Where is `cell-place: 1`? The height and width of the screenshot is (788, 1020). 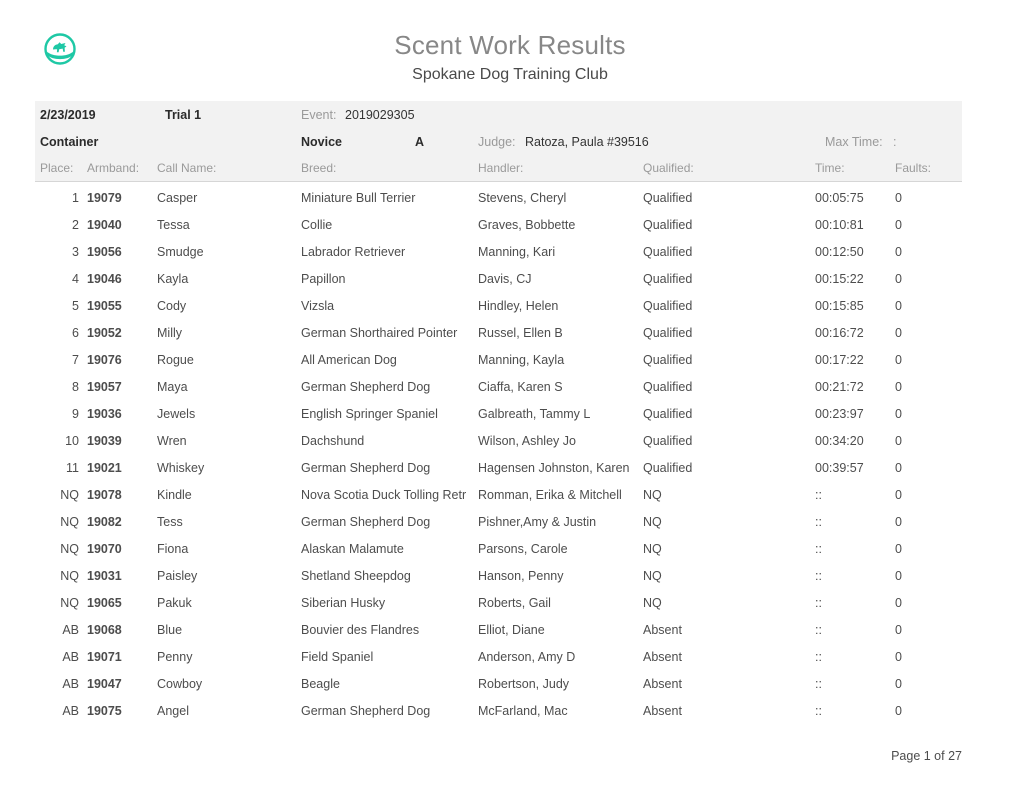
cell-place: 1 is located at coordinates (75, 197).